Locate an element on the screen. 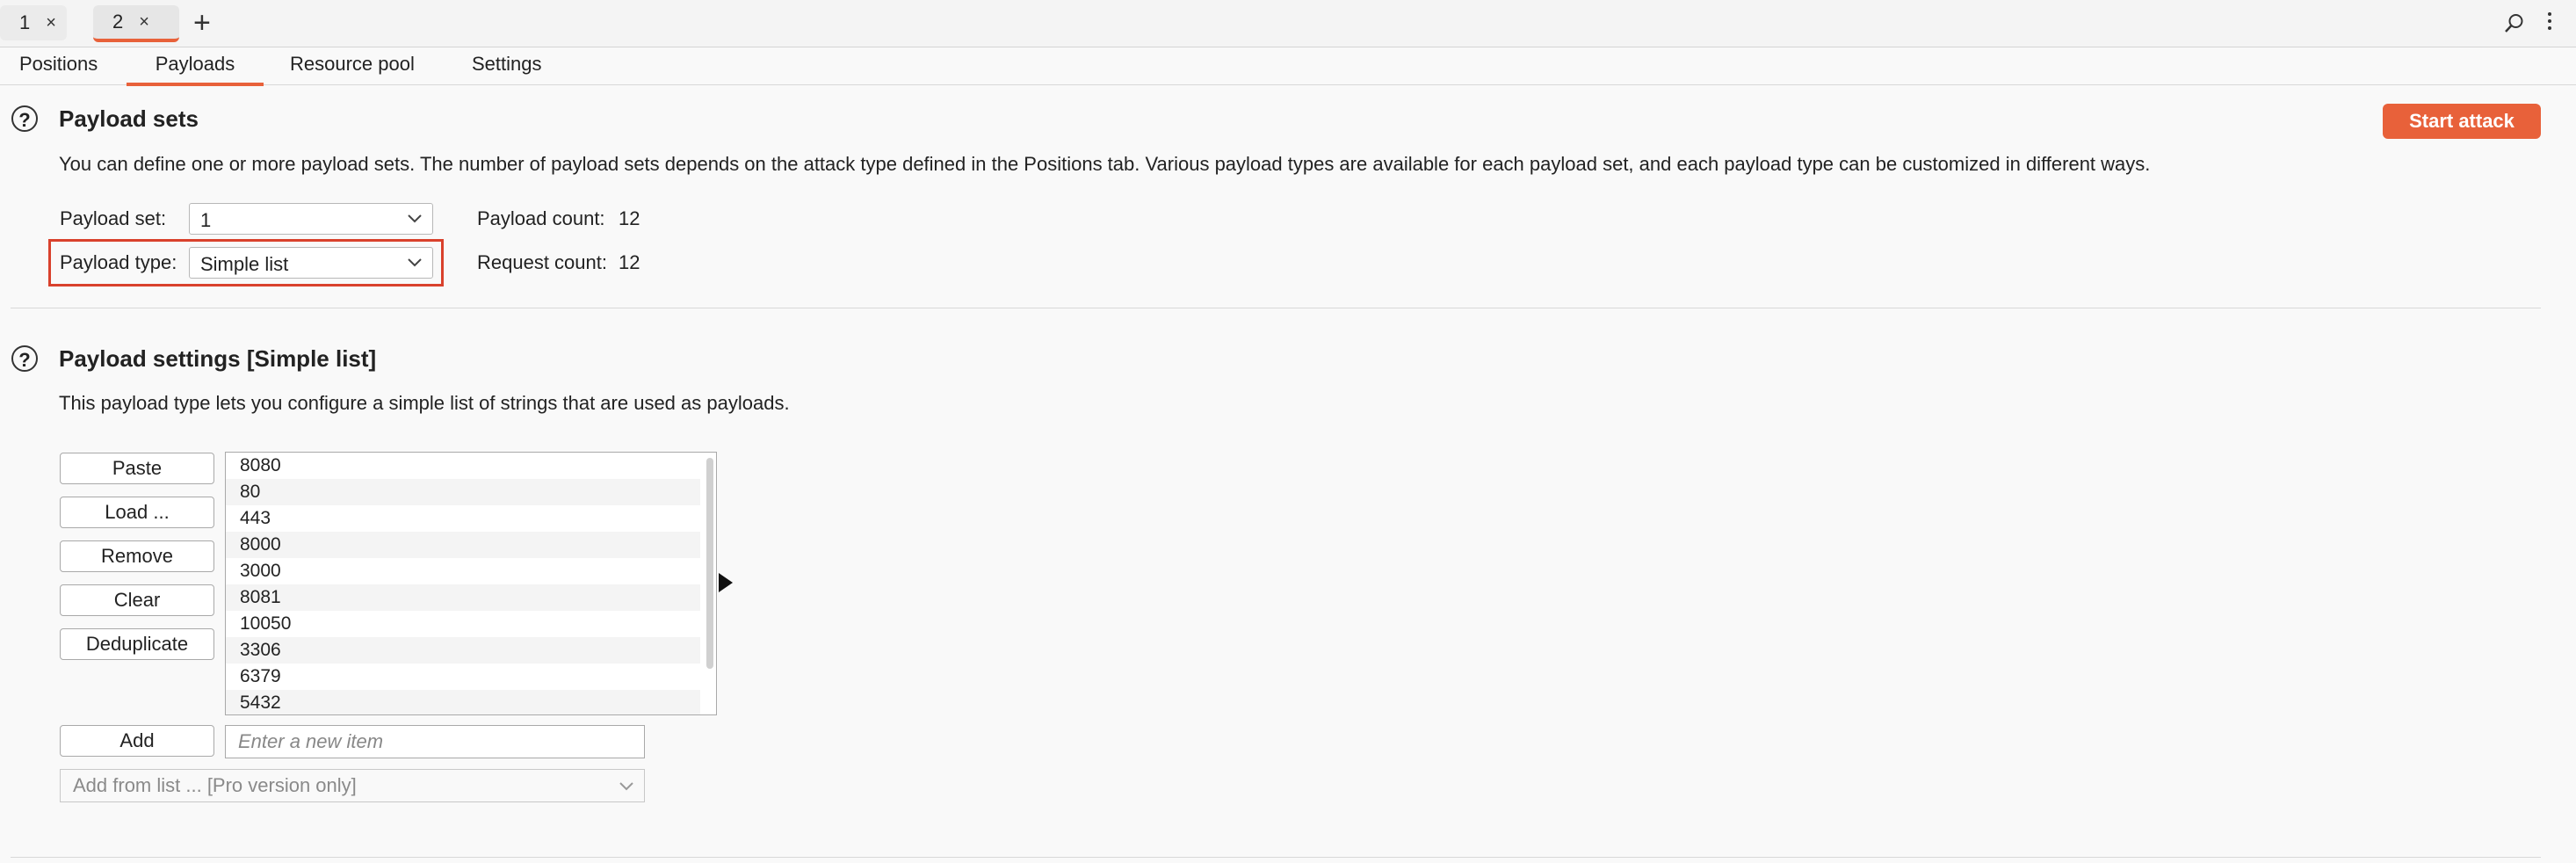 The width and height of the screenshot is (2576, 863). attack-tab-bar: 1 × 2 × + is located at coordinates (1288, 24).